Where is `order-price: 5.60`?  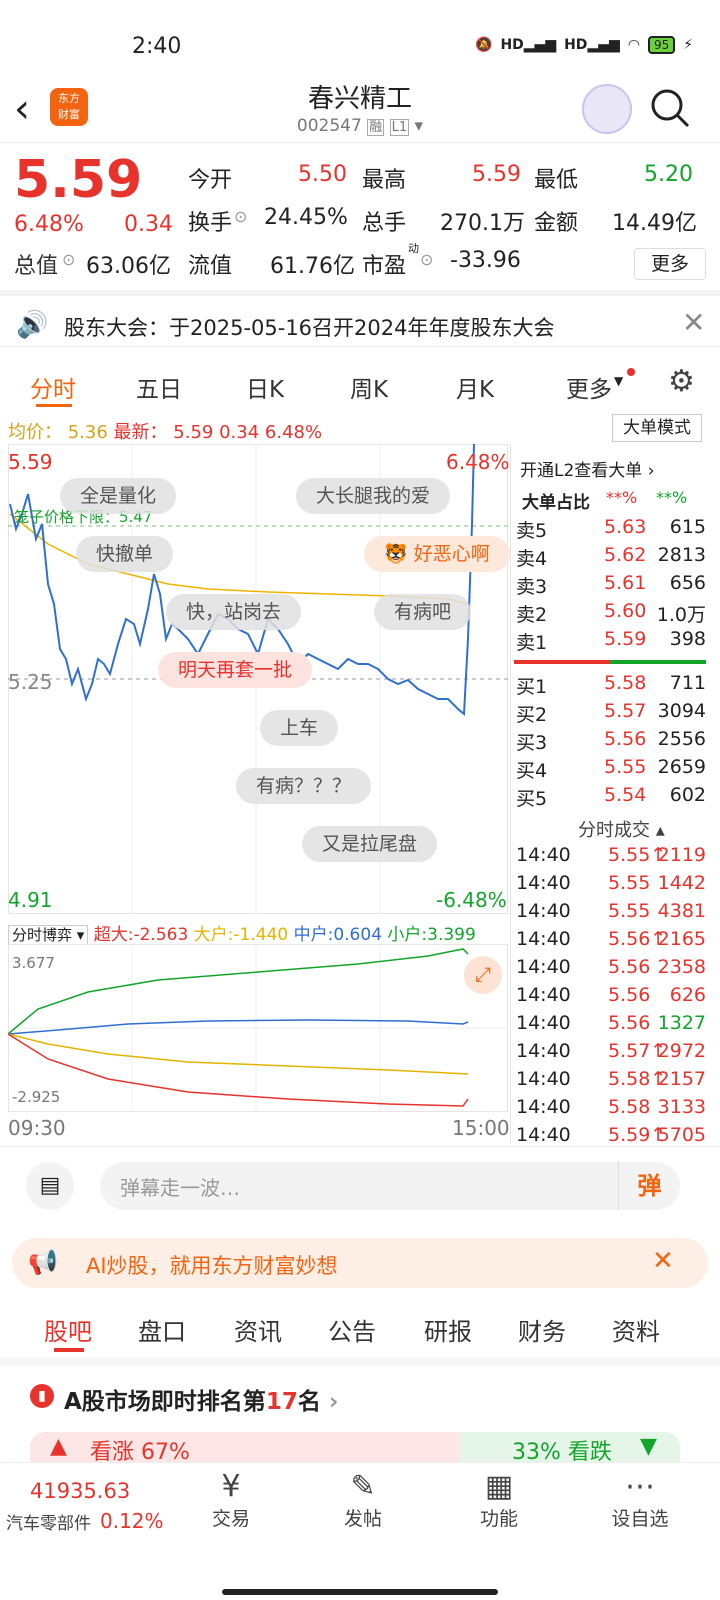
order-price: 5.60 is located at coordinates (625, 611).